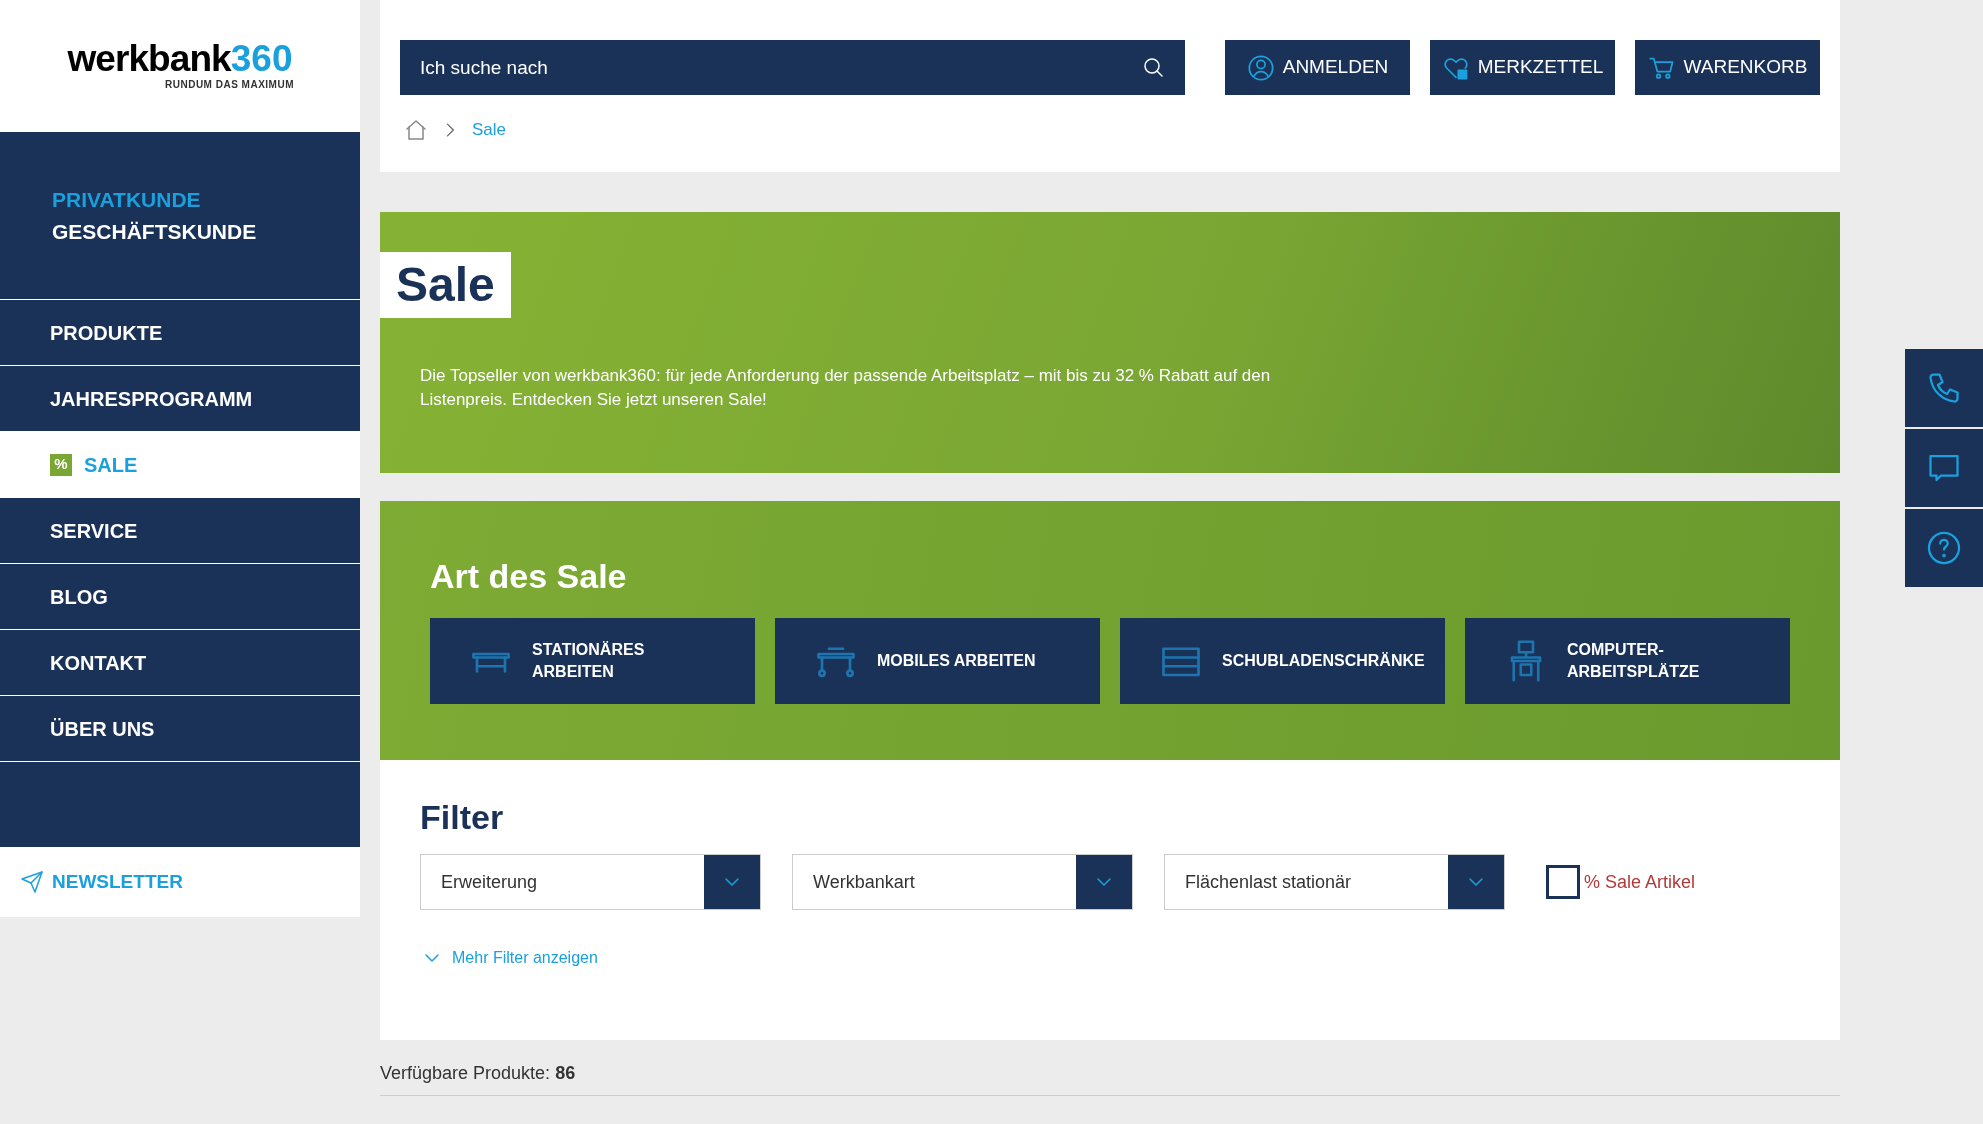  I want to click on search-icon, so click(1153, 67).